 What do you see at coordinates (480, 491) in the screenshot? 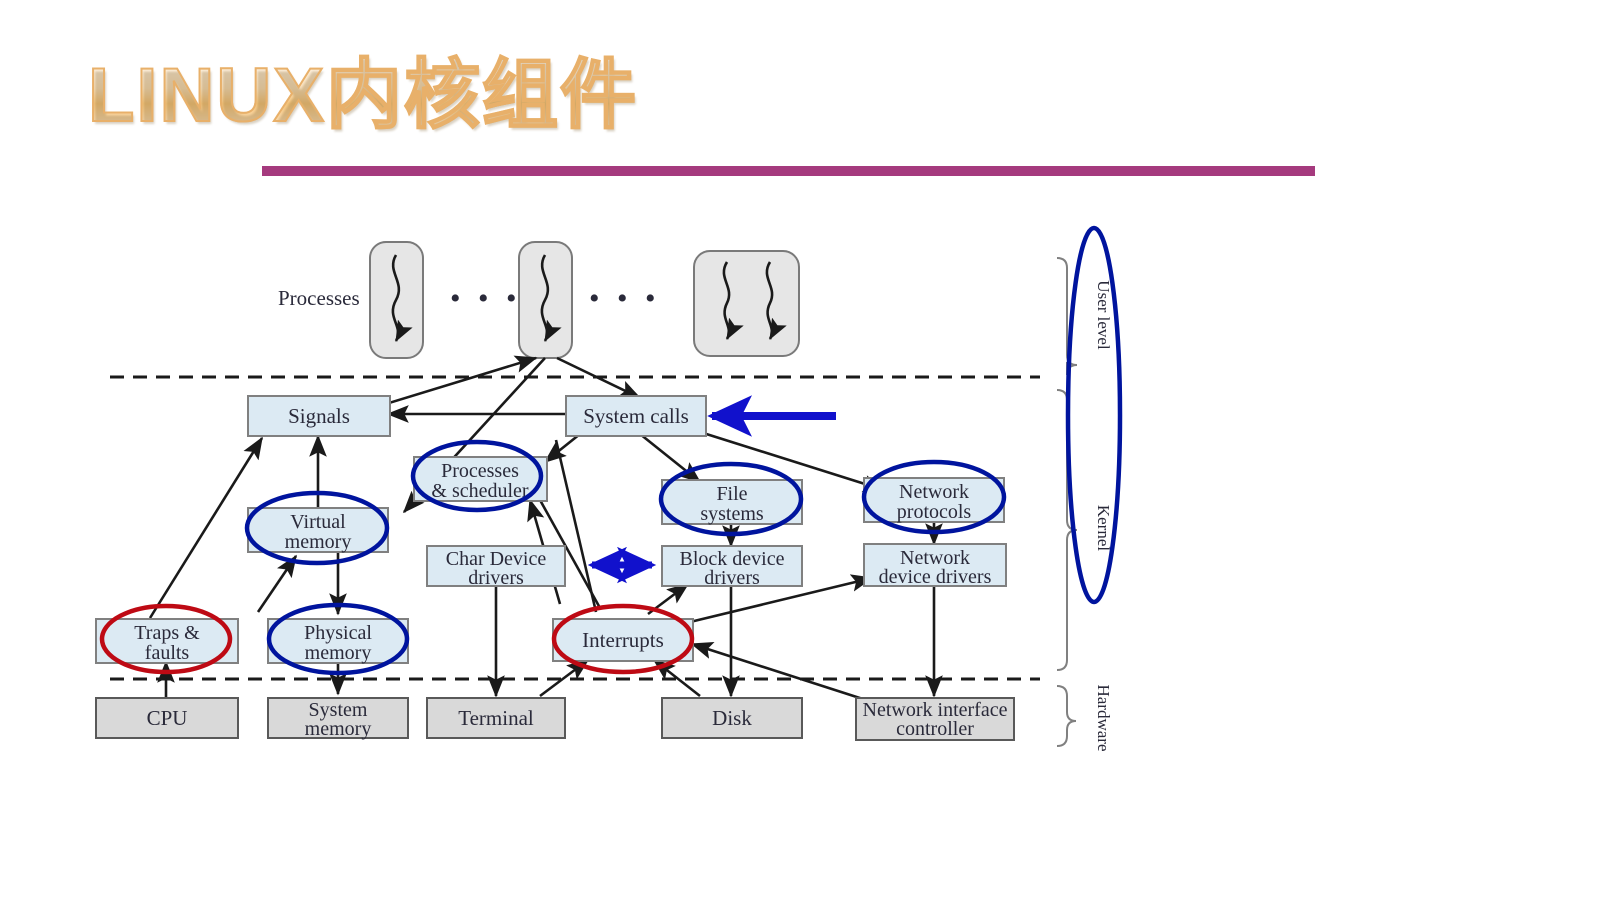
I see `kernel-box-processes-scheduler-label-2: & scheduler` at bounding box center [480, 491].